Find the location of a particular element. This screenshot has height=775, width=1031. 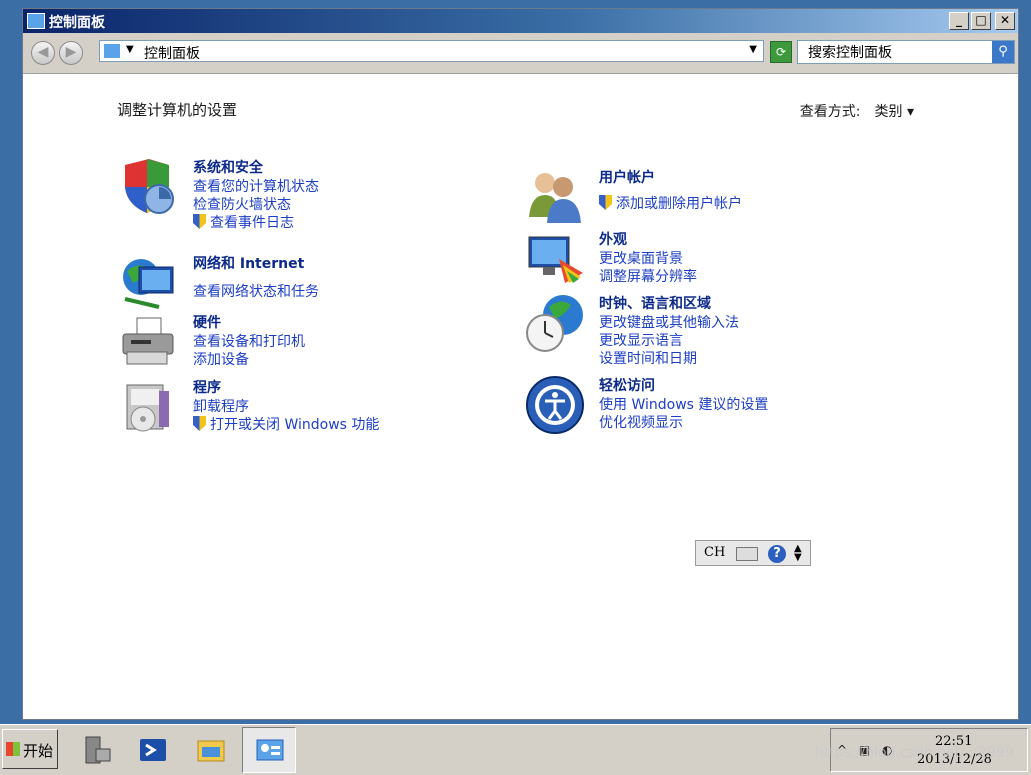

refresh-button: ⟳ is located at coordinates (781, 52).